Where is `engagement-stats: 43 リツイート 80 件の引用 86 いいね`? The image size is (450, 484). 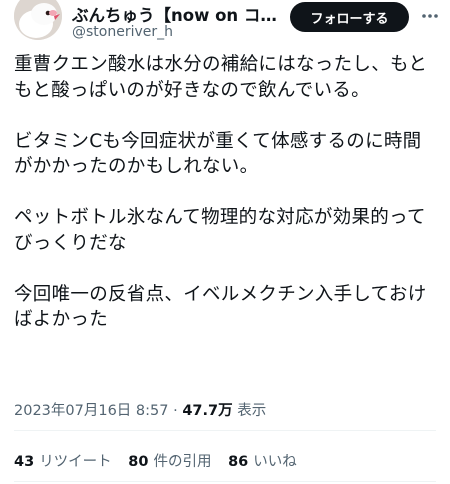 engagement-stats: 43 リツイート 80 件の引用 86 いいね is located at coordinates (161, 460).